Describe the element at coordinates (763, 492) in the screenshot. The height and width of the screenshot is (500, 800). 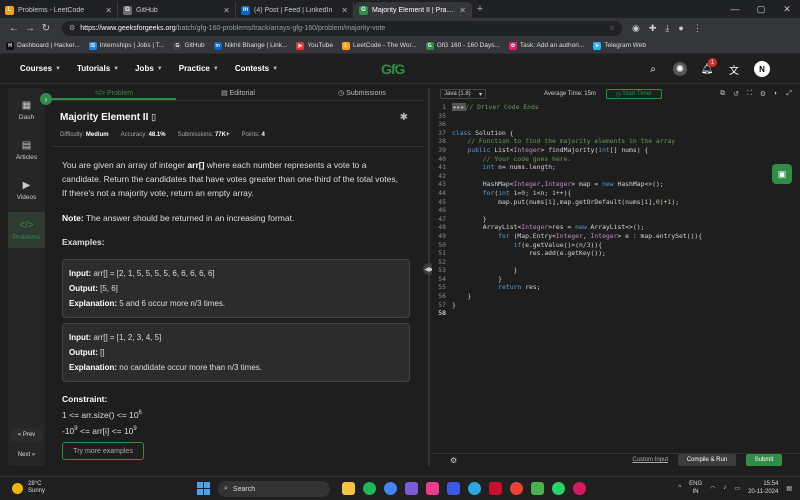
I see `date-text: 20-11-2024` at that location.